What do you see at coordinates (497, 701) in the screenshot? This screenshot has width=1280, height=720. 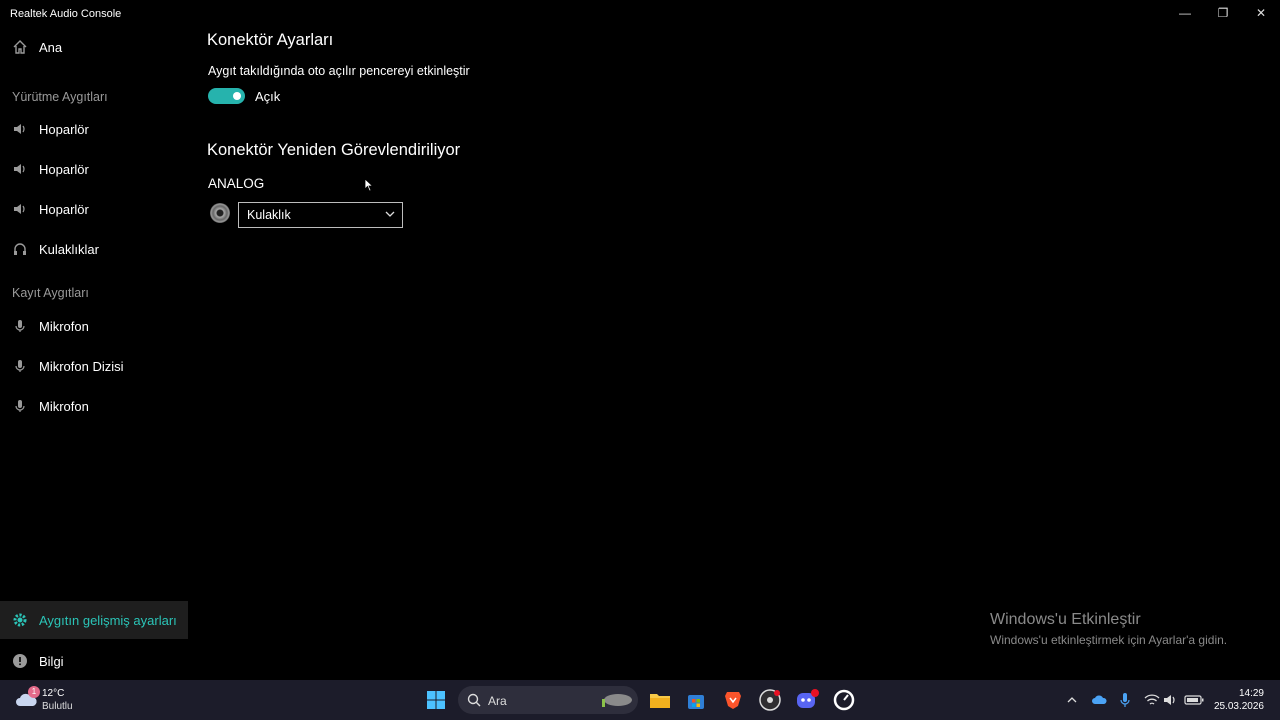 I see `search-placeholder: Ara` at bounding box center [497, 701].